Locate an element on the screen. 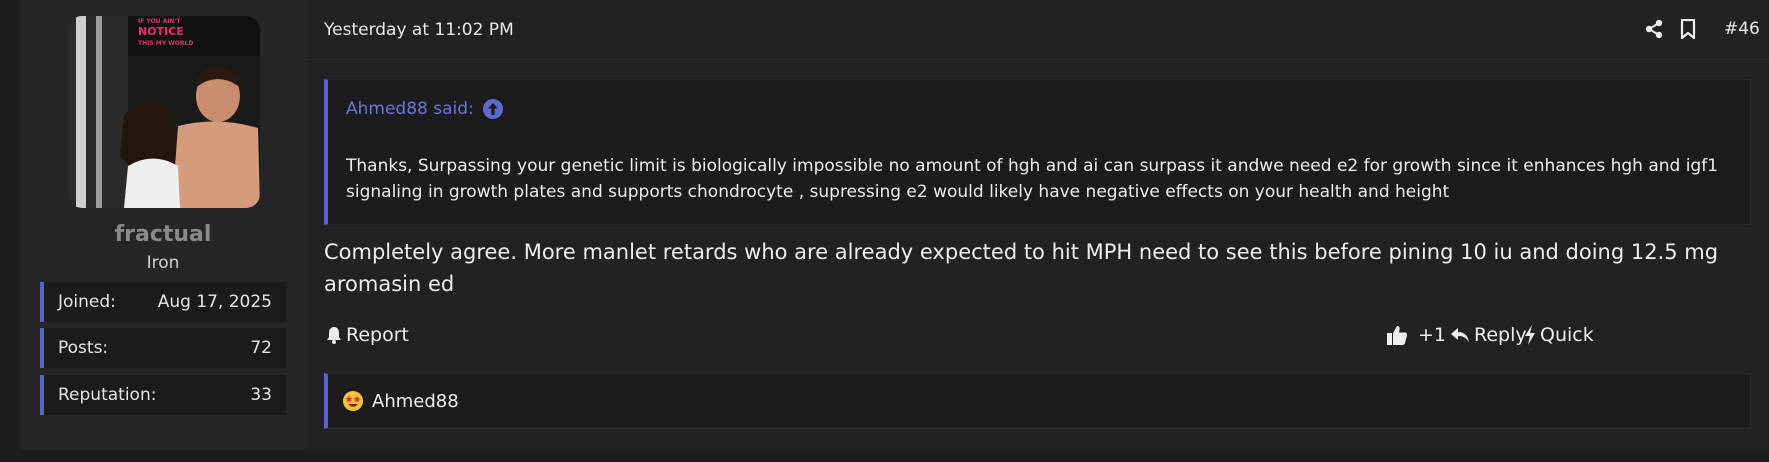 The image size is (1769, 462). bell-icon is located at coordinates (334, 335).